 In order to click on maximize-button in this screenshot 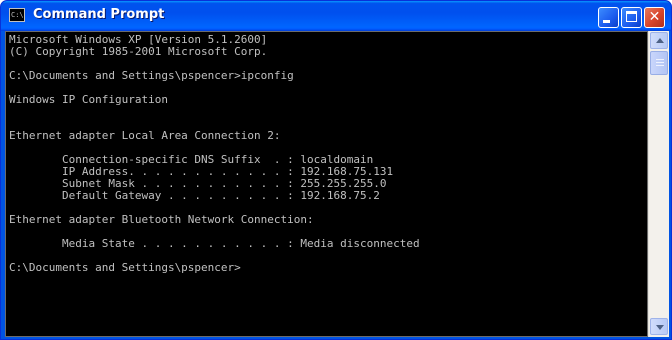, I will do `click(631, 17)`.